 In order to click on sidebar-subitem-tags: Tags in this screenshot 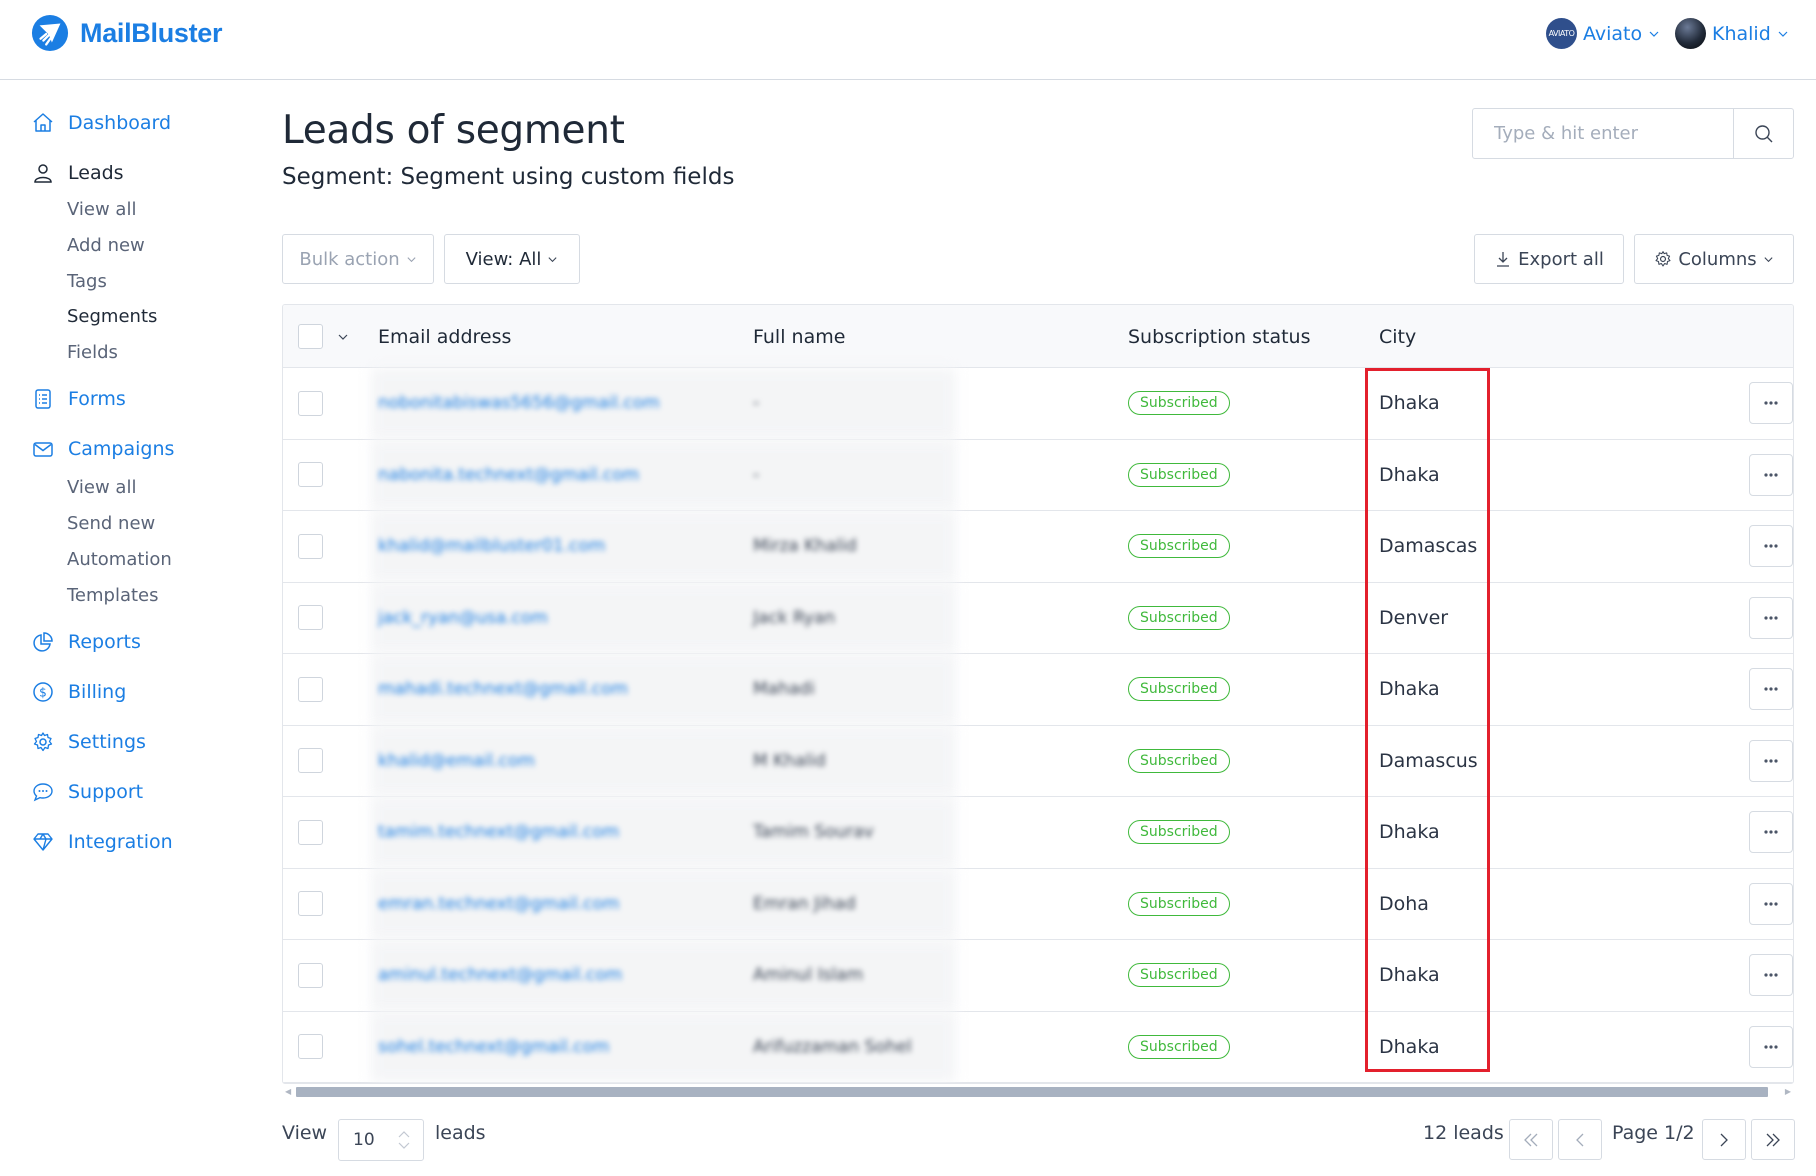, I will do `click(87, 281)`.